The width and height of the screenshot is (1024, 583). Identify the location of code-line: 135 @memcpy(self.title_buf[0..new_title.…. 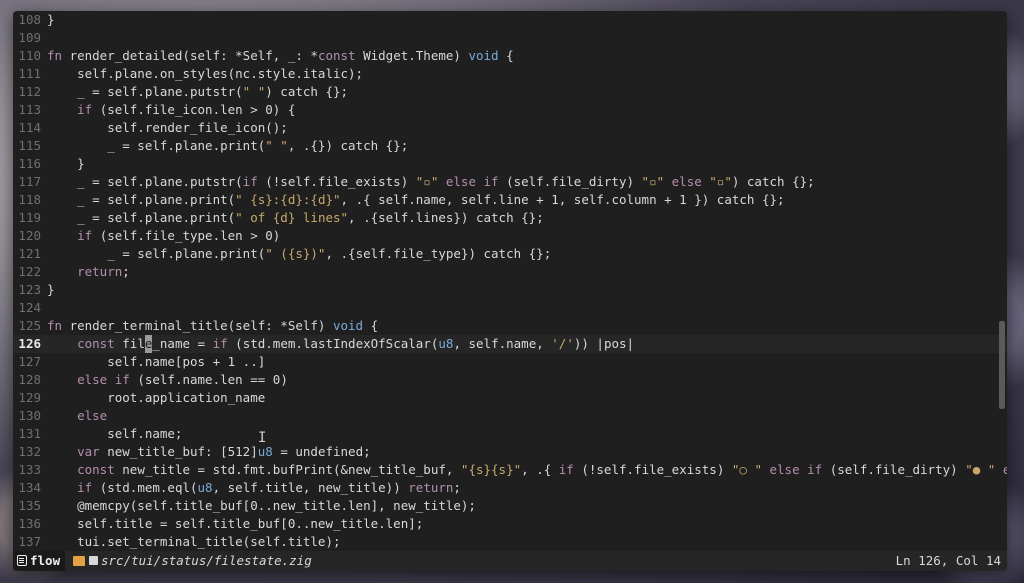
(510, 506).